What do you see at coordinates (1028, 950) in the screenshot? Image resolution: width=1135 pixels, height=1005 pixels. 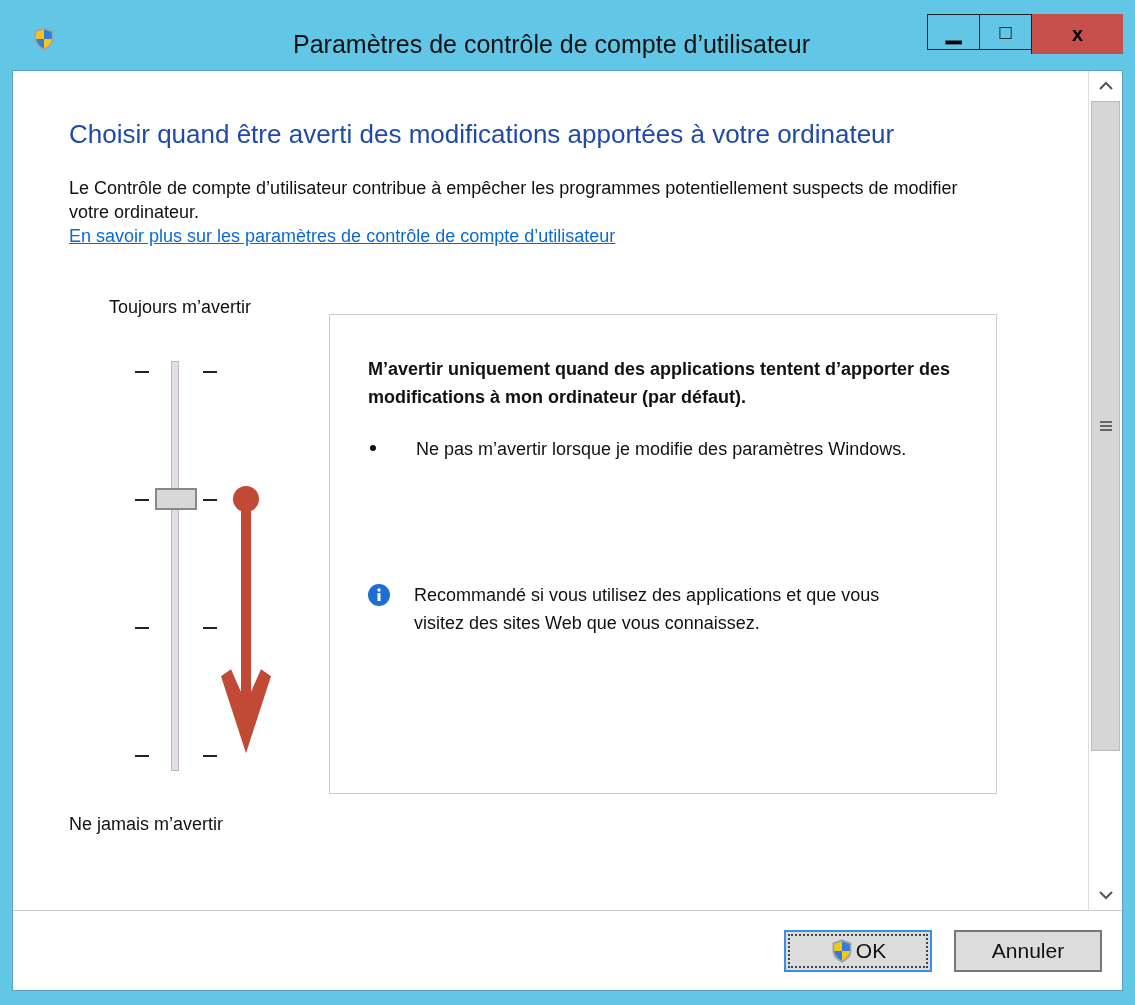 I see `cancel-button: Annuler` at bounding box center [1028, 950].